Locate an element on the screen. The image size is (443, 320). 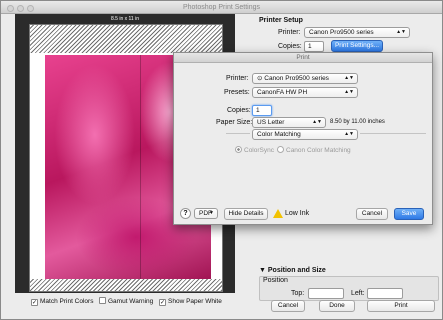
left-label: Left: is located at coordinates (358, 293).